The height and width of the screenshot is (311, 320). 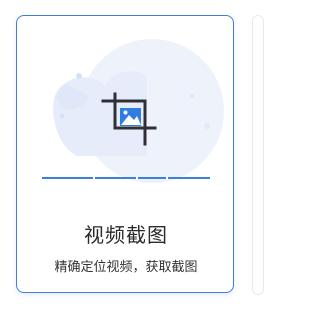 What do you see at coordinates (126, 267) in the screenshot?
I see `card-description: 精确定位视频，获取截图` at bounding box center [126, 267].